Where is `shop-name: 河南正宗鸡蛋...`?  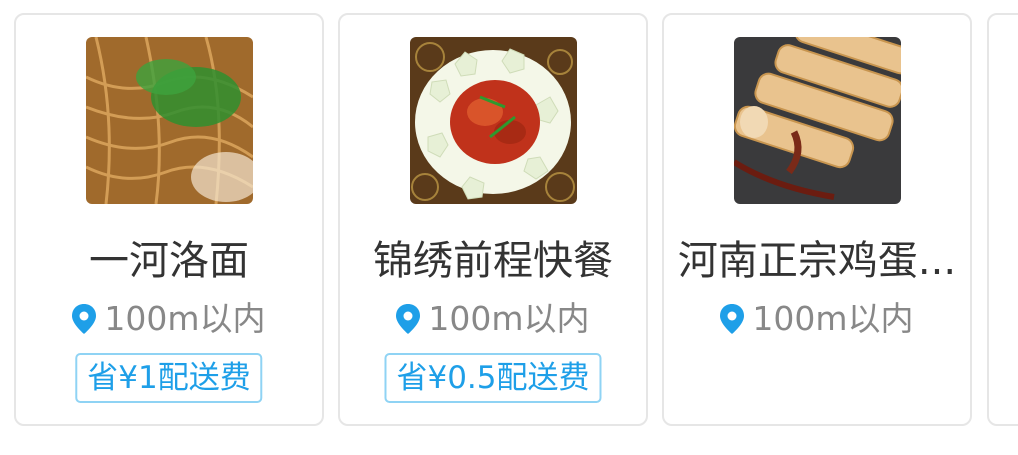
shop-name: 河南正宗鸡蛋... is located at coordinates (817, 261).